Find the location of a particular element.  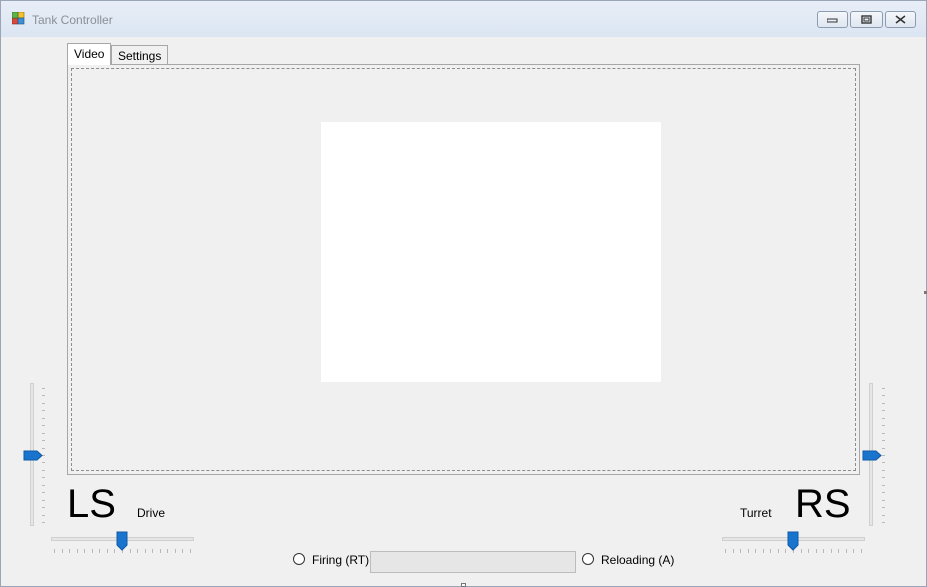

right-vertical-slider-thumb is located at coordinates (872, 455).